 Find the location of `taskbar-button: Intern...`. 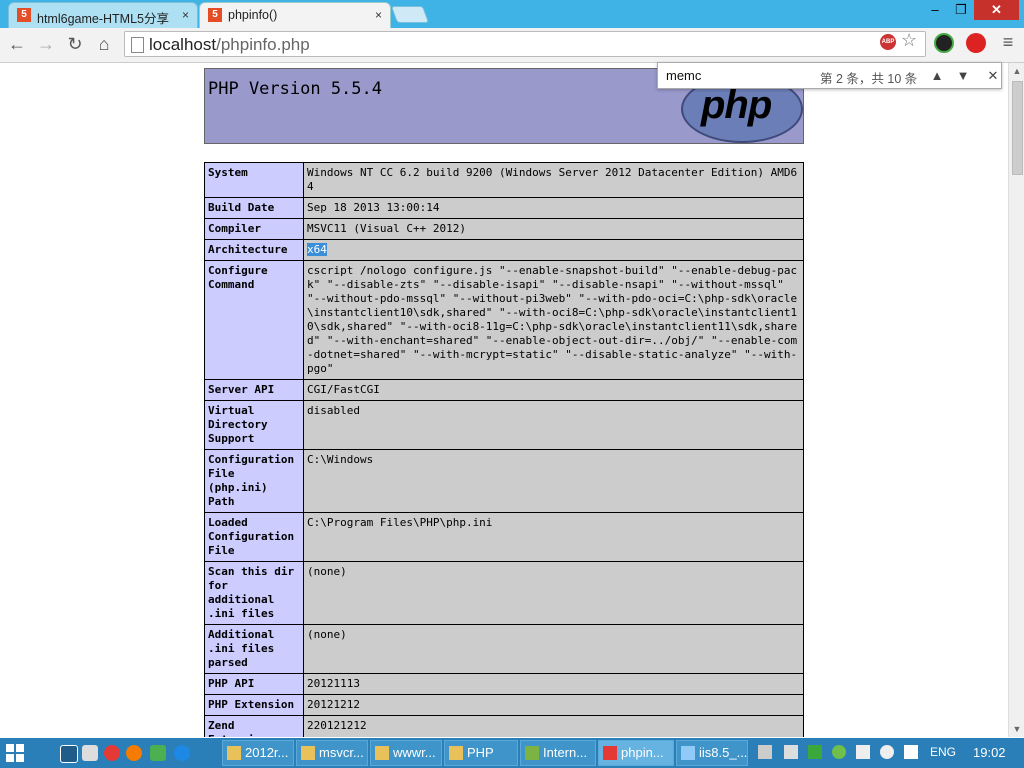

taskbar-button: Intern... is located at coordinates (558, 753).